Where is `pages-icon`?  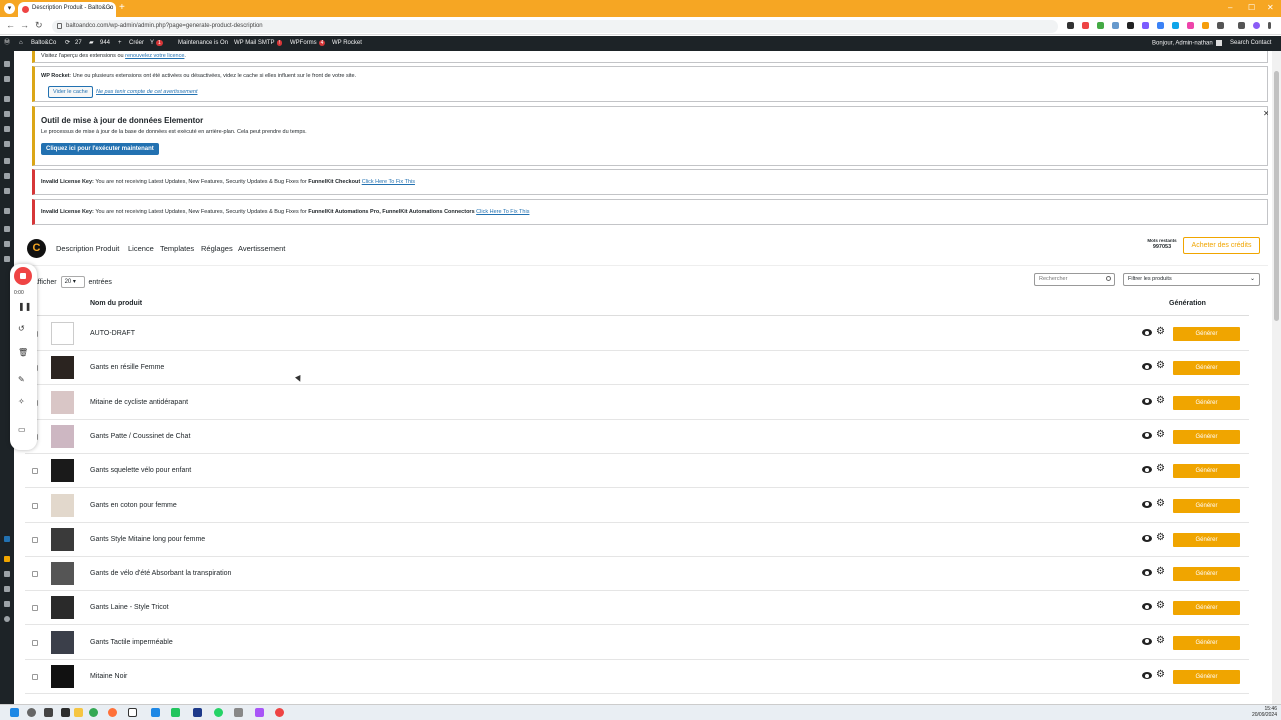 pages-icon is located at coordinates (7, 144).